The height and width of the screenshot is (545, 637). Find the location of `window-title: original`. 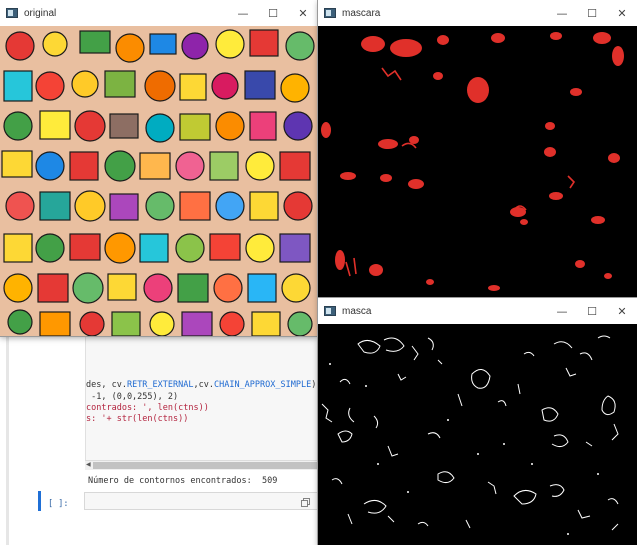

window-title: original is located at coordinates (40, 13).